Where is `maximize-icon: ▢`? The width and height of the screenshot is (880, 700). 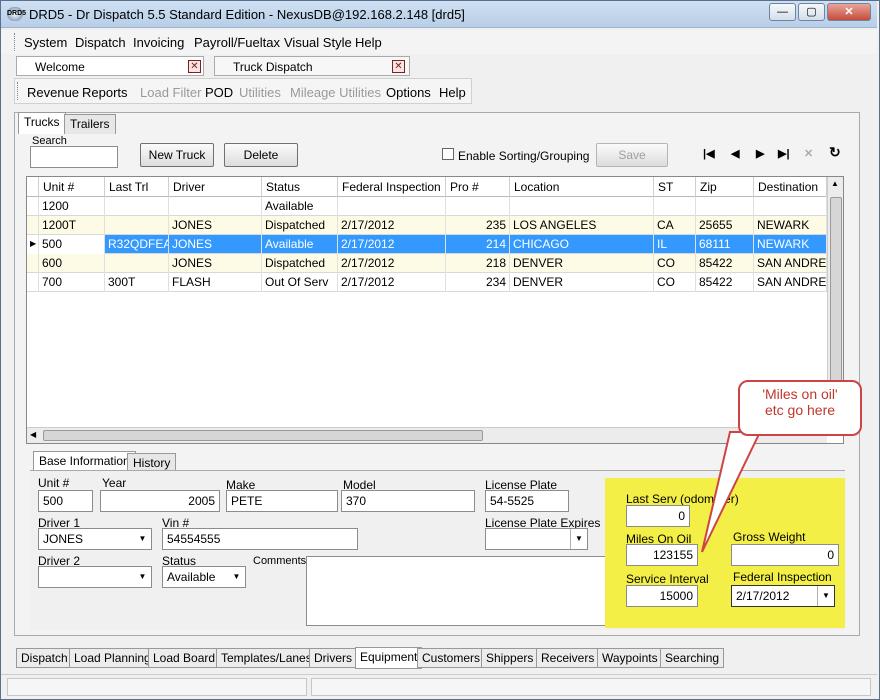
maximize-icon: ▢ is located at coordinates (811, 12).